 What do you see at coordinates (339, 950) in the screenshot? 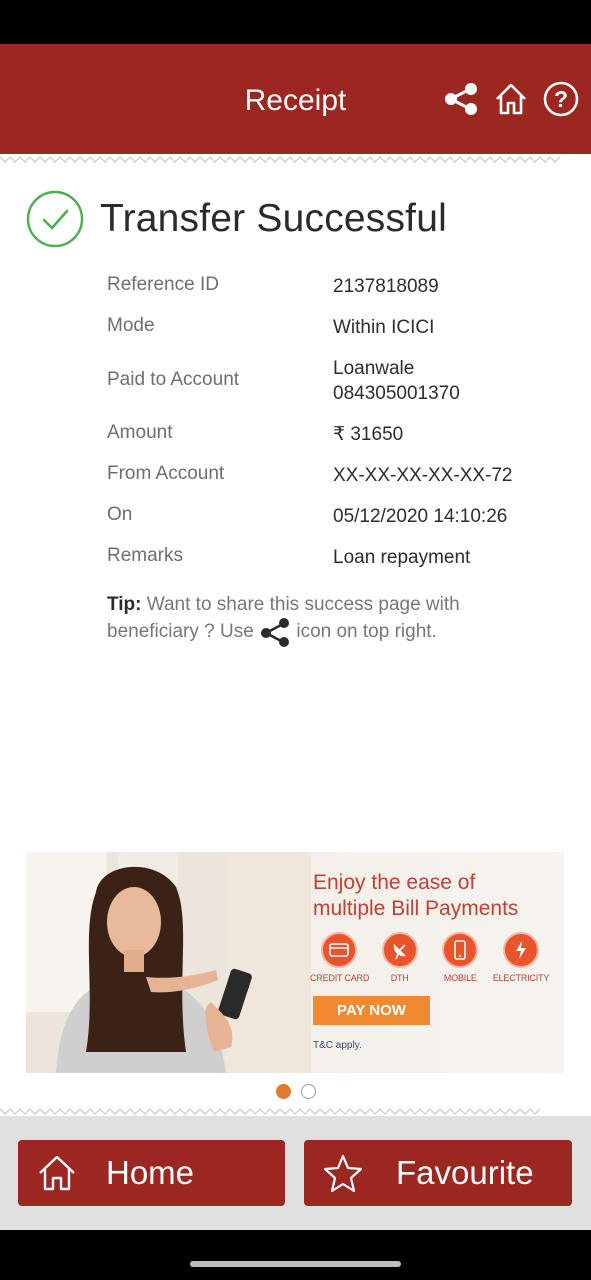
I see `credit-card-icon` at bounding box center [339, 950].